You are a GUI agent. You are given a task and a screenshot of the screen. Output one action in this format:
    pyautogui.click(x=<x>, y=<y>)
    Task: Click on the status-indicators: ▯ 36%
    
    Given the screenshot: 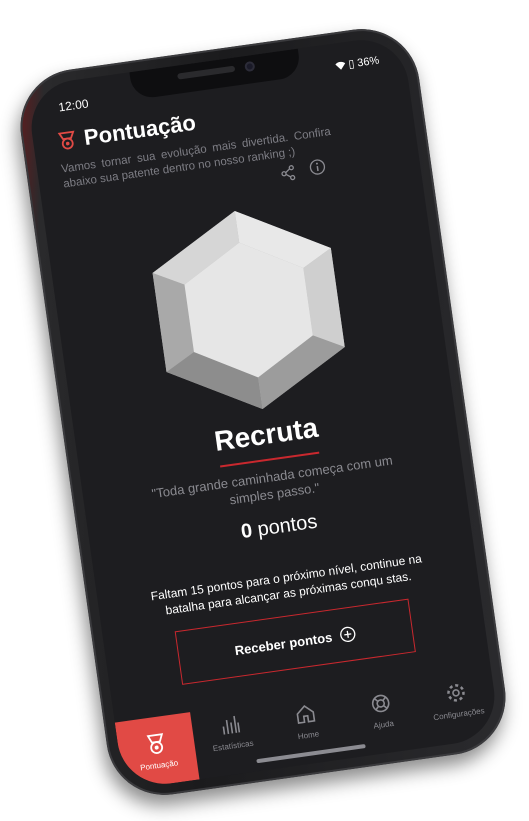 What is the action you would take?
    pyautogui.click(x=357, y=62)
    